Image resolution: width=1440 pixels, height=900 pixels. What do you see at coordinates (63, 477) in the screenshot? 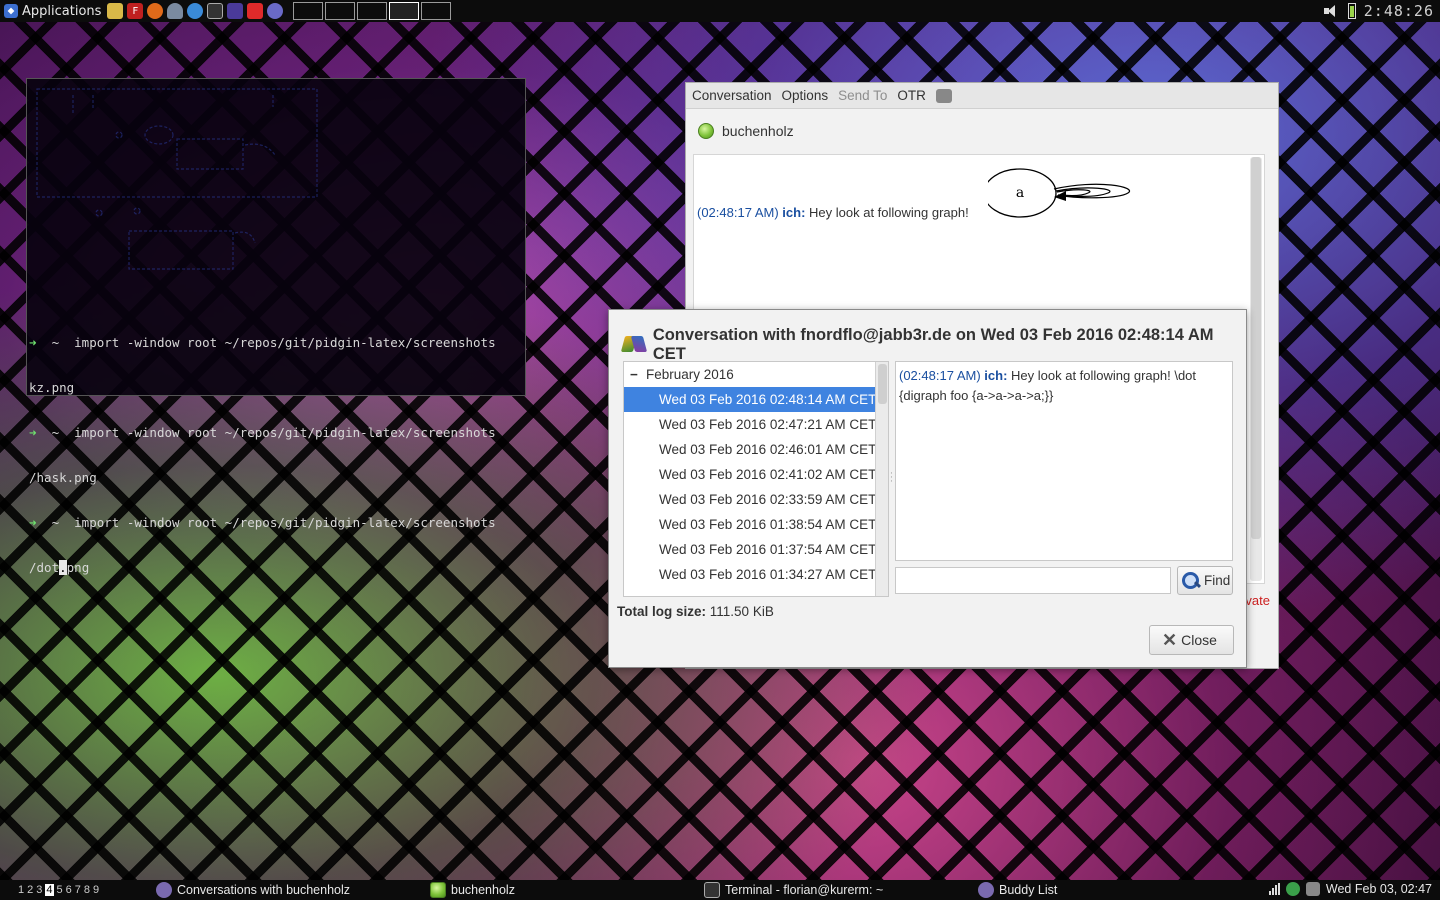
I see `terminal-line-text: /hask.png` at bounding box center [63, 477].